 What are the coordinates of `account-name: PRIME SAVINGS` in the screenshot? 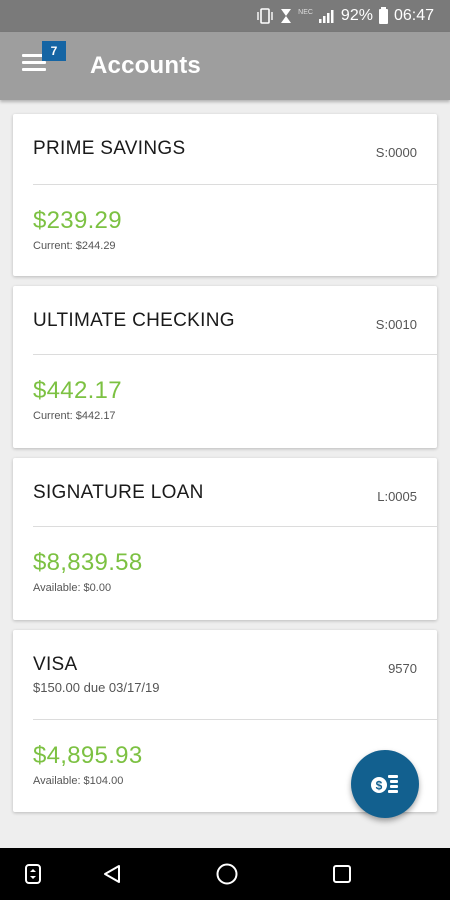 It's located at (109, 148).